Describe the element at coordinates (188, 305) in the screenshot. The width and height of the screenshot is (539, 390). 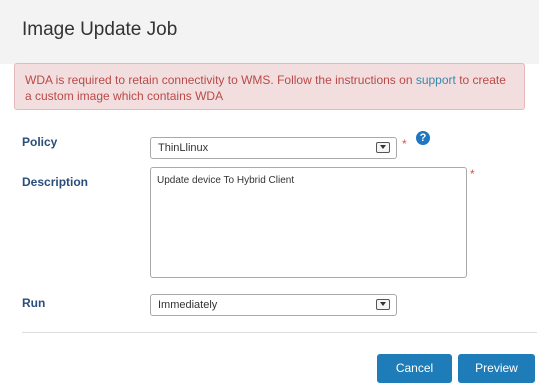
I see `run-select-value: Immediately` at that location.